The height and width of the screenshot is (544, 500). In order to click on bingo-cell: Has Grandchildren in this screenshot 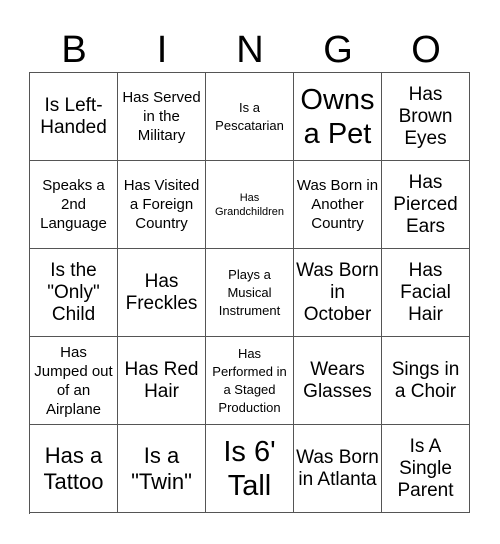, I will do `click(250, 205)`.